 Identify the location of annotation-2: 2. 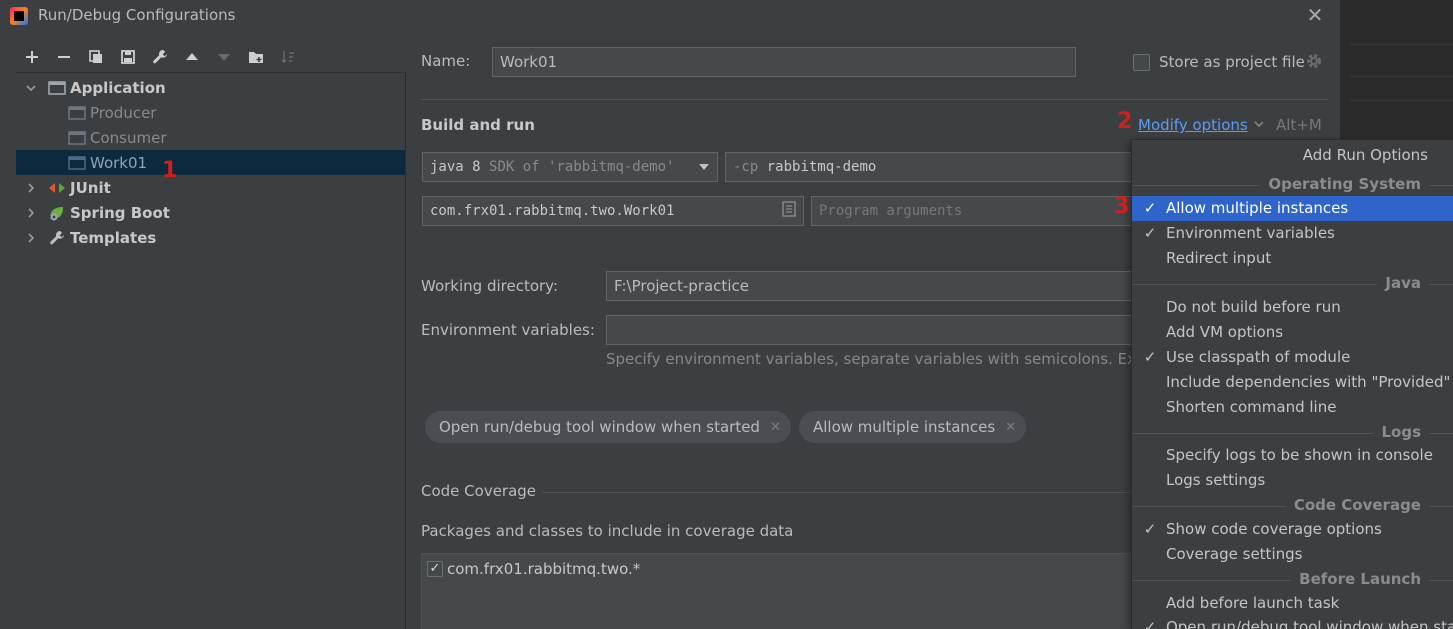
(1125, 121).